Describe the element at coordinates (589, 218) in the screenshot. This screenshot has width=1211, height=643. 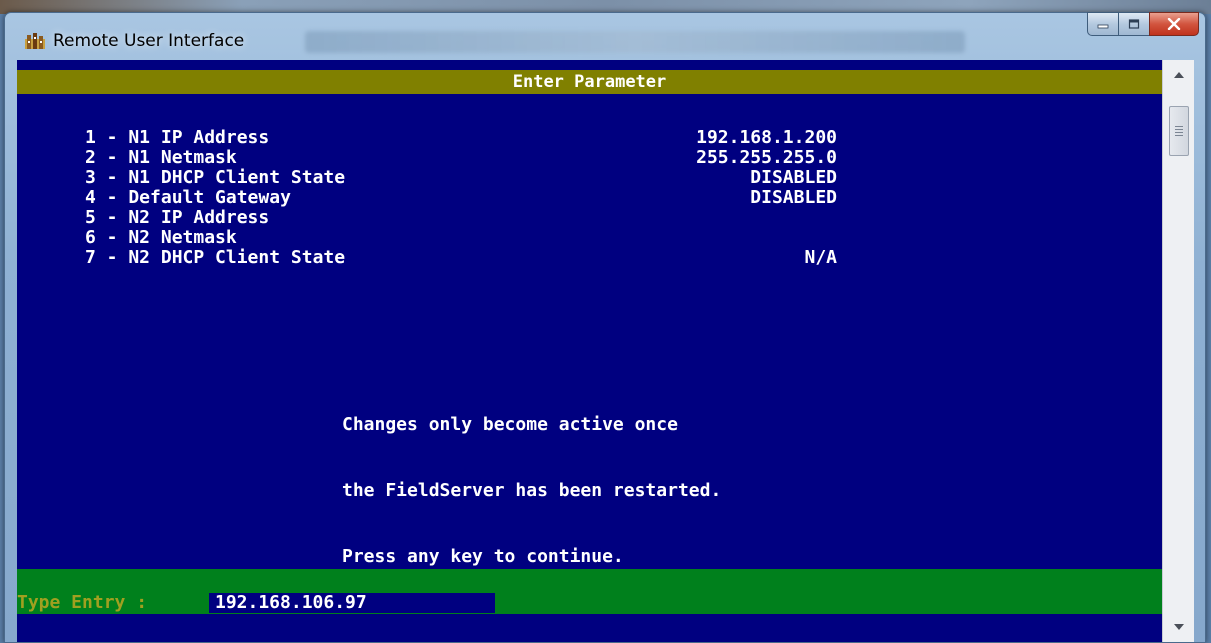
I see `param-row: 5 - N2 IP Address` at that location.